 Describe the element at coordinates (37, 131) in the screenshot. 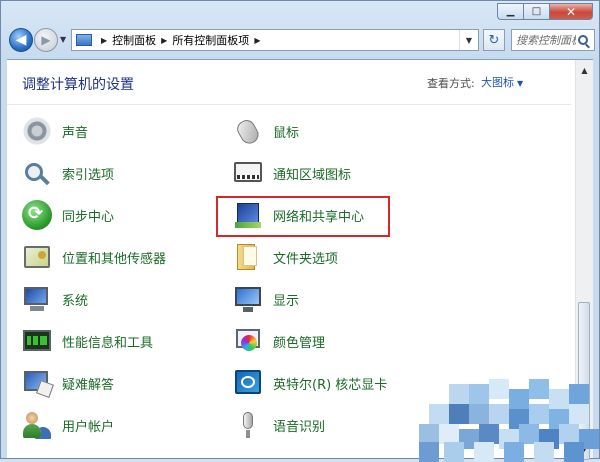

I see `speaker-icon` at that location.